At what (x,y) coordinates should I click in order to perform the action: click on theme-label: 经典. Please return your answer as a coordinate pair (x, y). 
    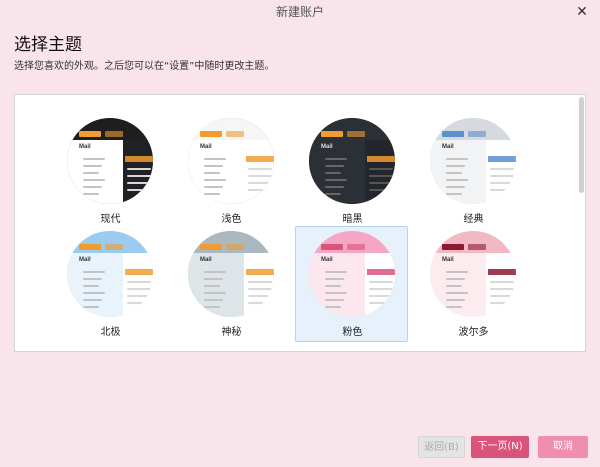
    Looking at the image, I should click on (473, 219).